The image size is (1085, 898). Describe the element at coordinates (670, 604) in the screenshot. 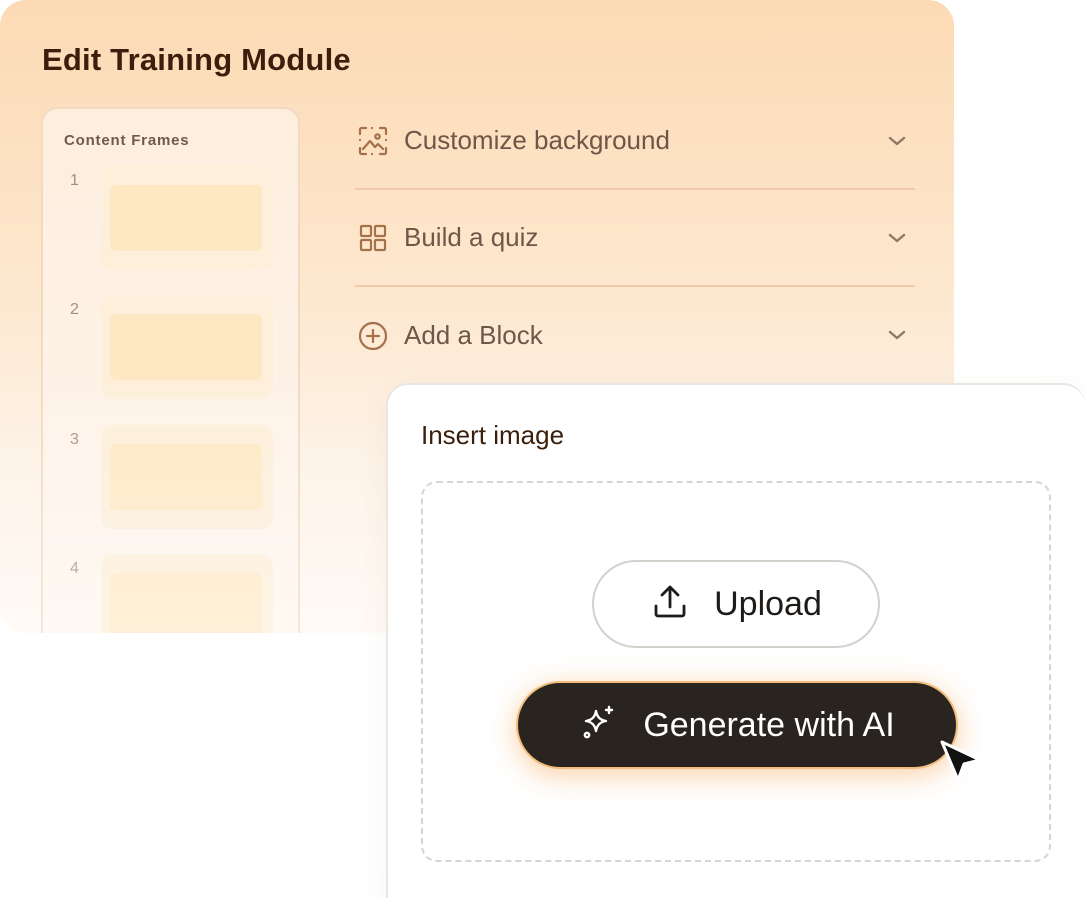

I see `upload-icon` at that location.